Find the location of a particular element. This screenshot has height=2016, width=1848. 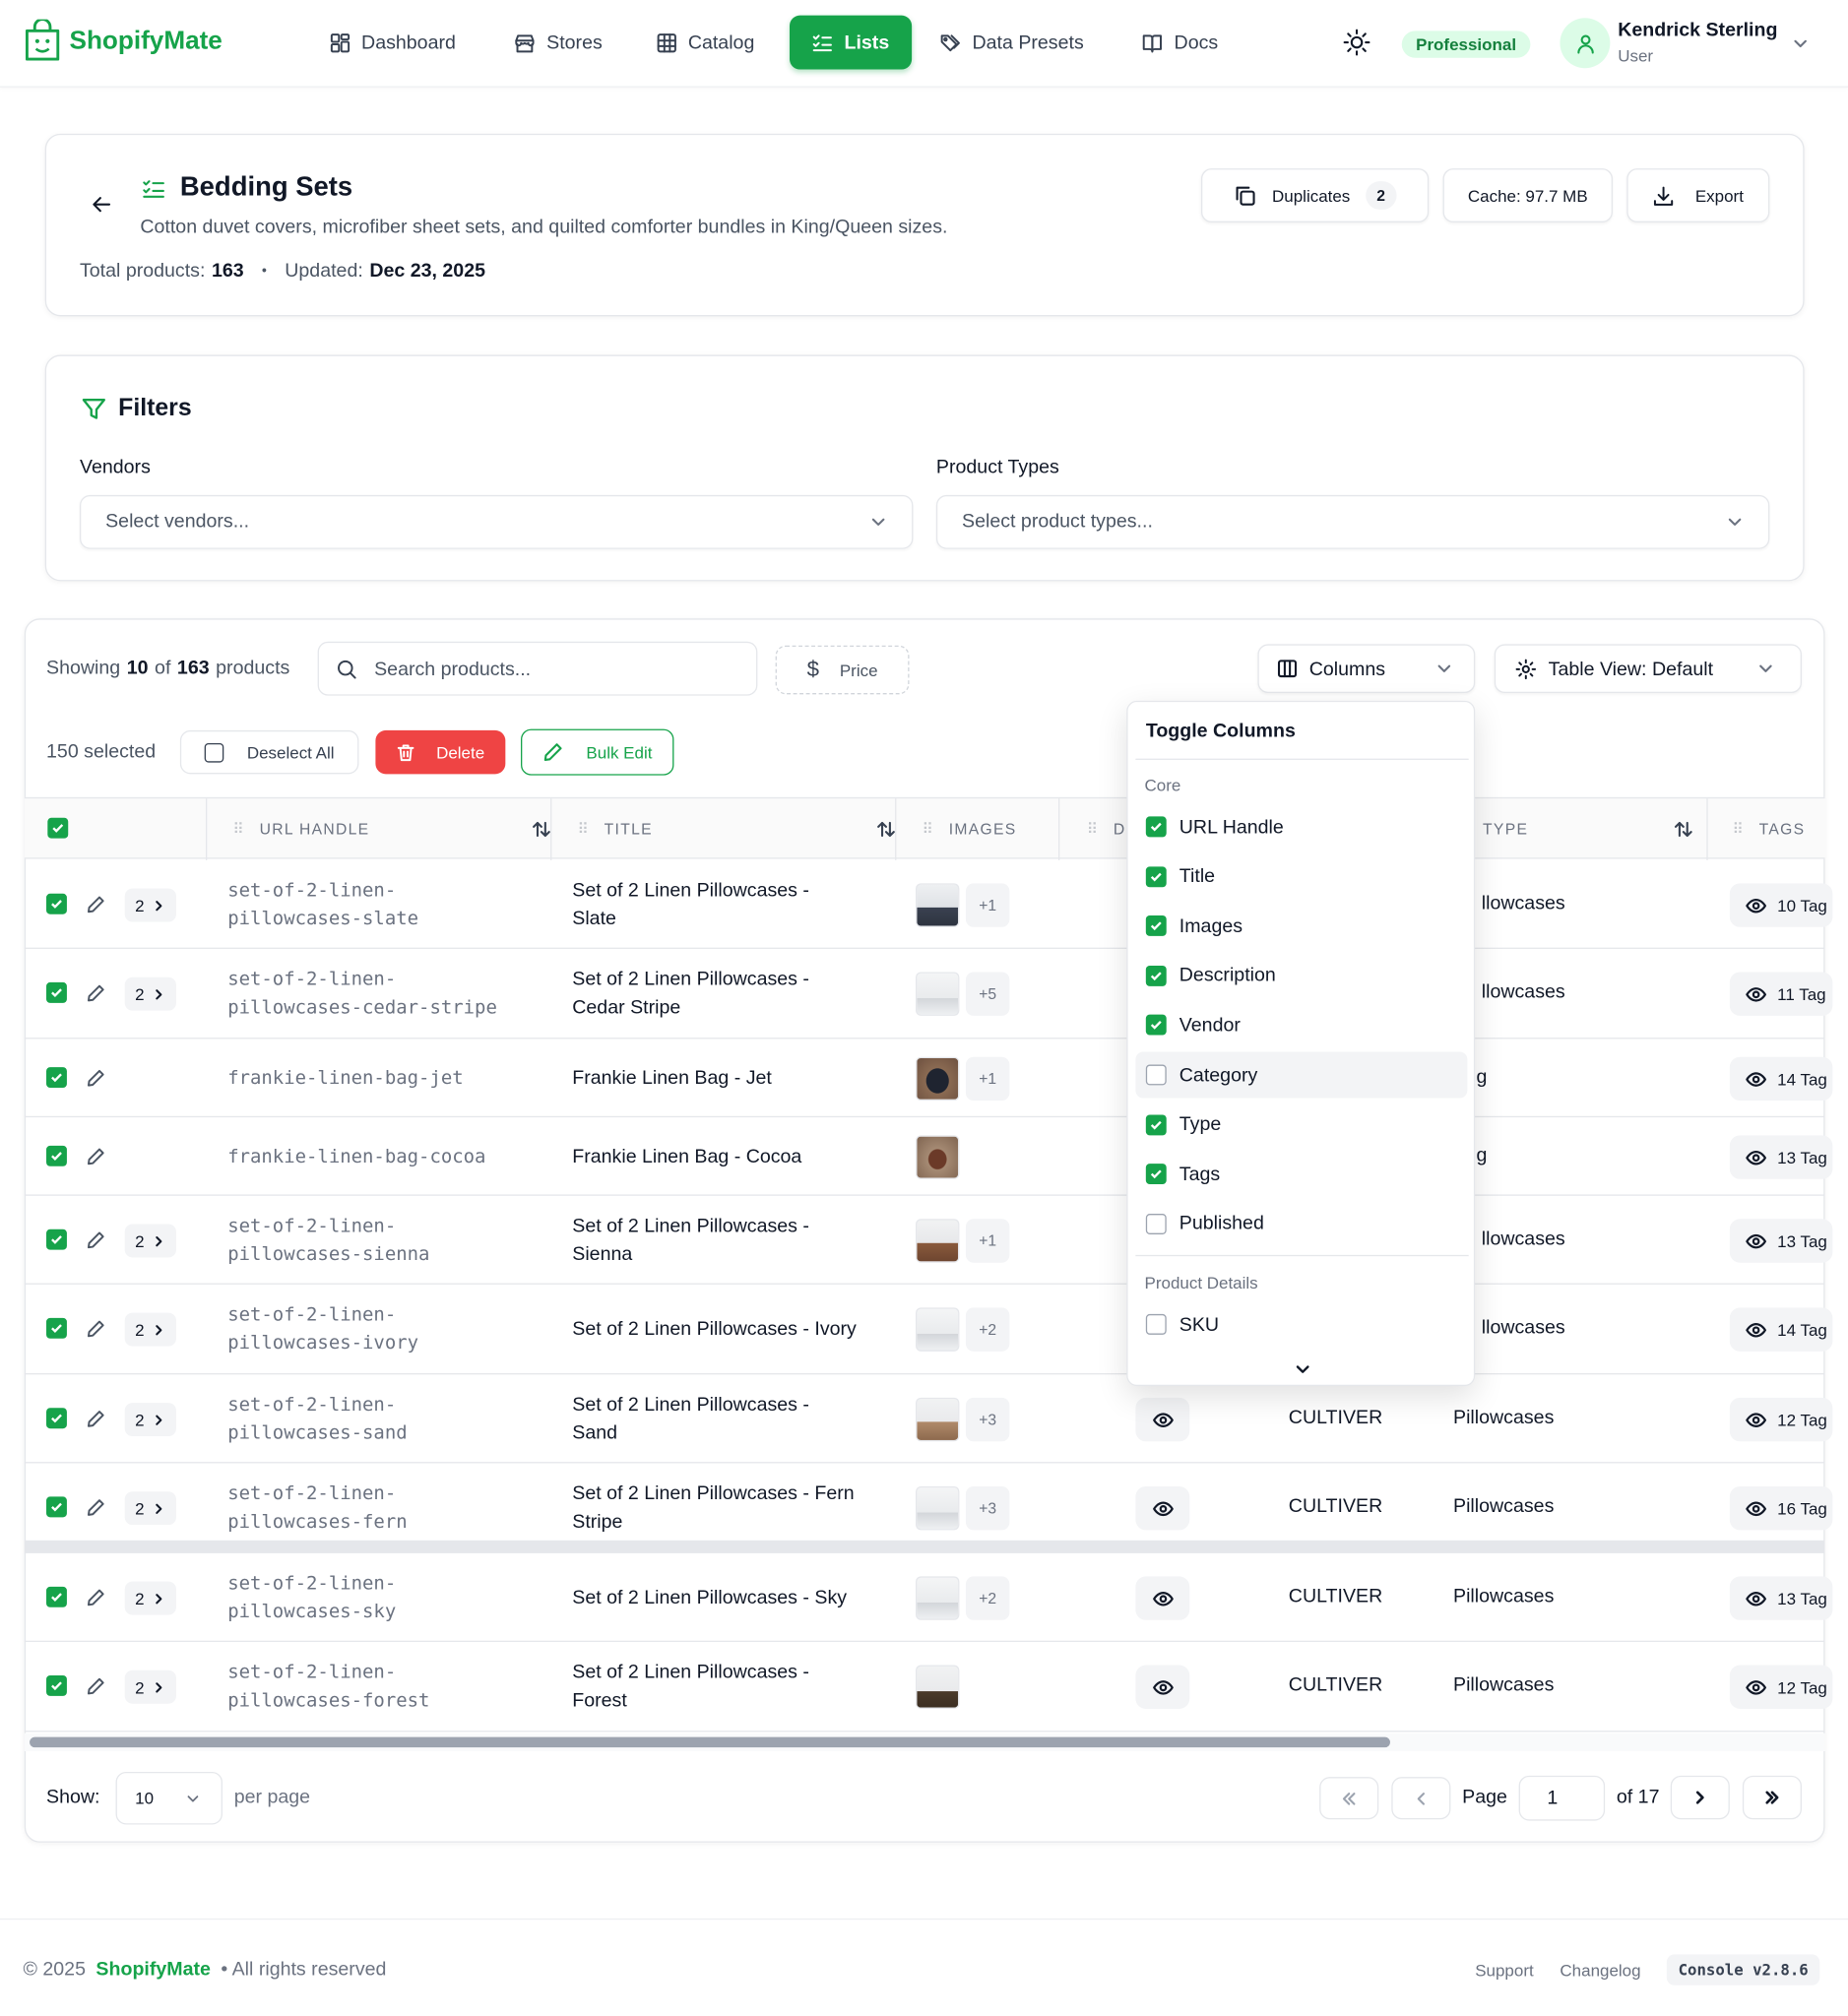

column-toggle-vendor: Vendor is located at coordinates (1301, 1025).